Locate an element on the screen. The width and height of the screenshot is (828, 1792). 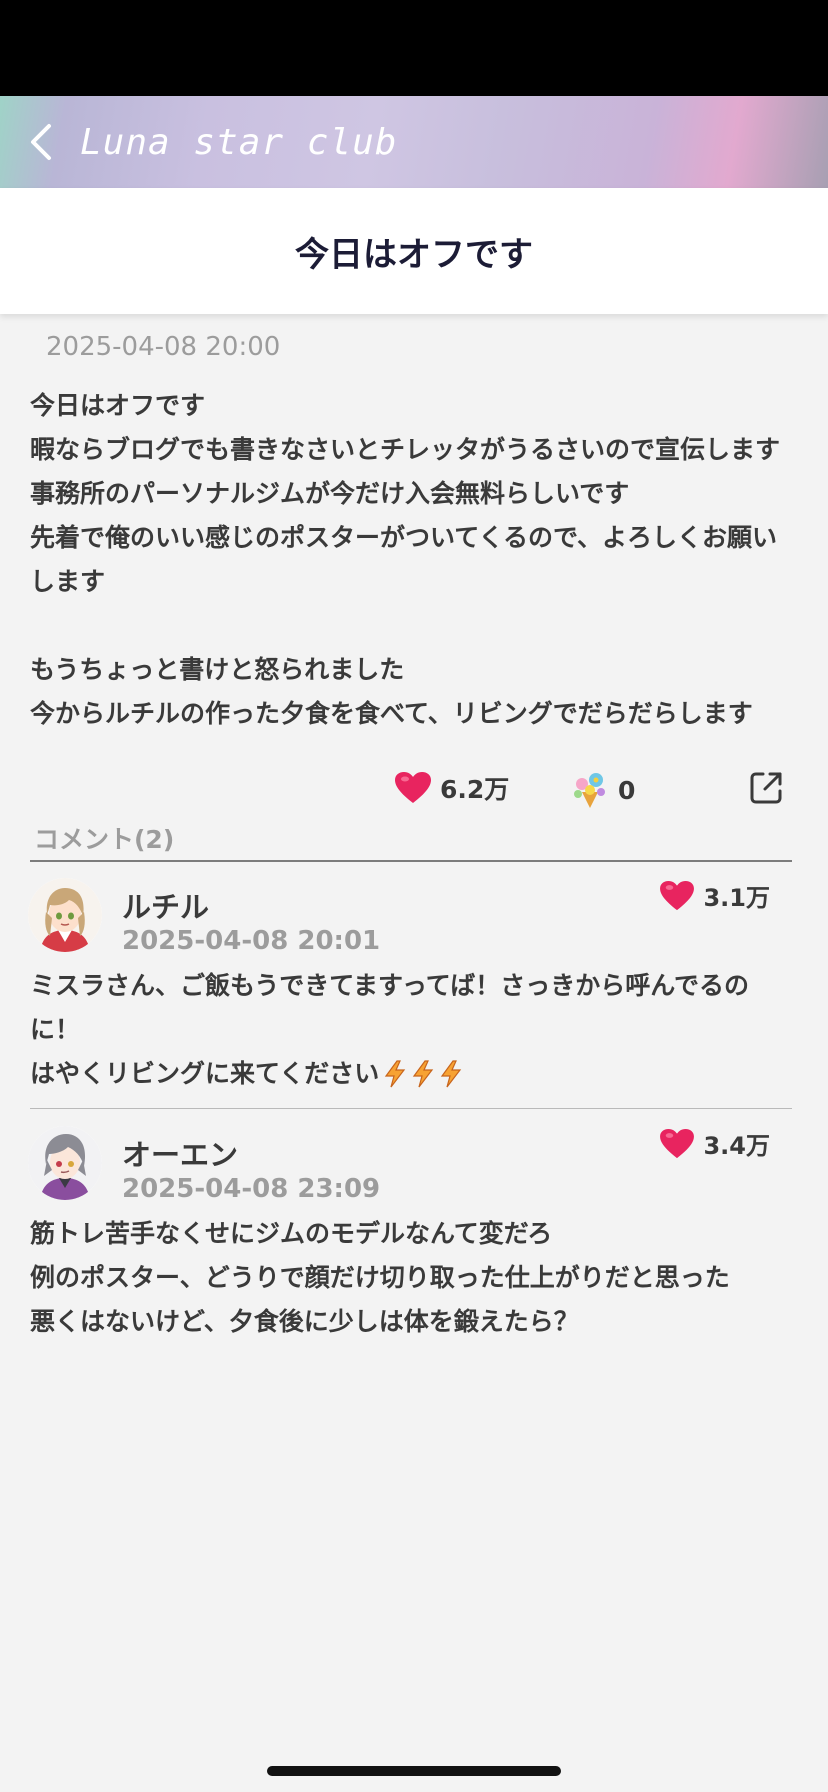
comment-line-with-emoji: はやくリビングに来てください is located at coordinates (410, 1077).